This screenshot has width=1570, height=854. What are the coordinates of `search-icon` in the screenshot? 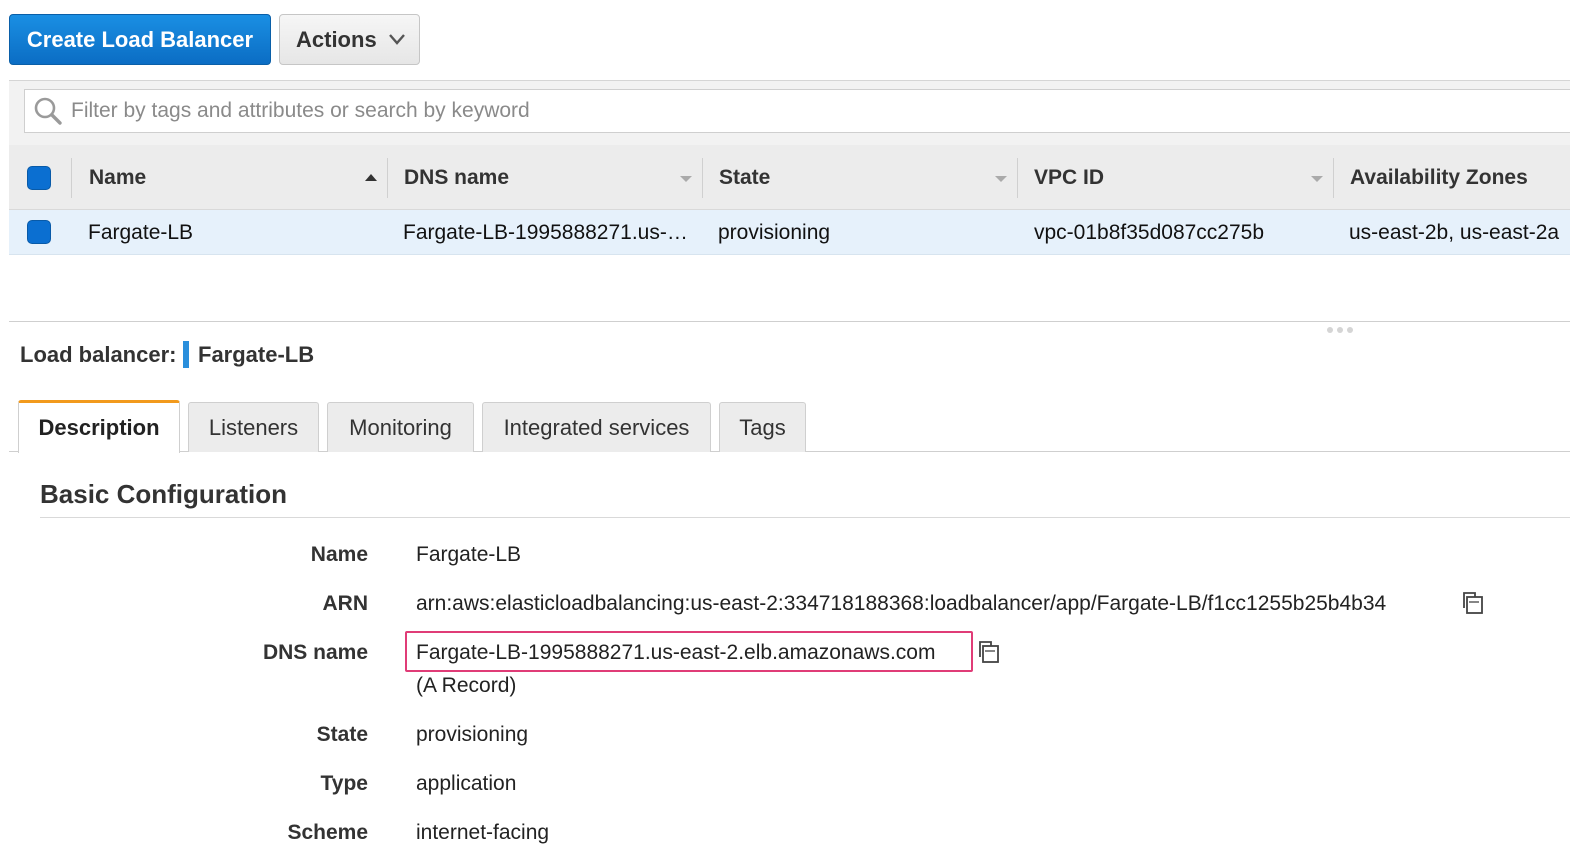 It's located at (48, 111).